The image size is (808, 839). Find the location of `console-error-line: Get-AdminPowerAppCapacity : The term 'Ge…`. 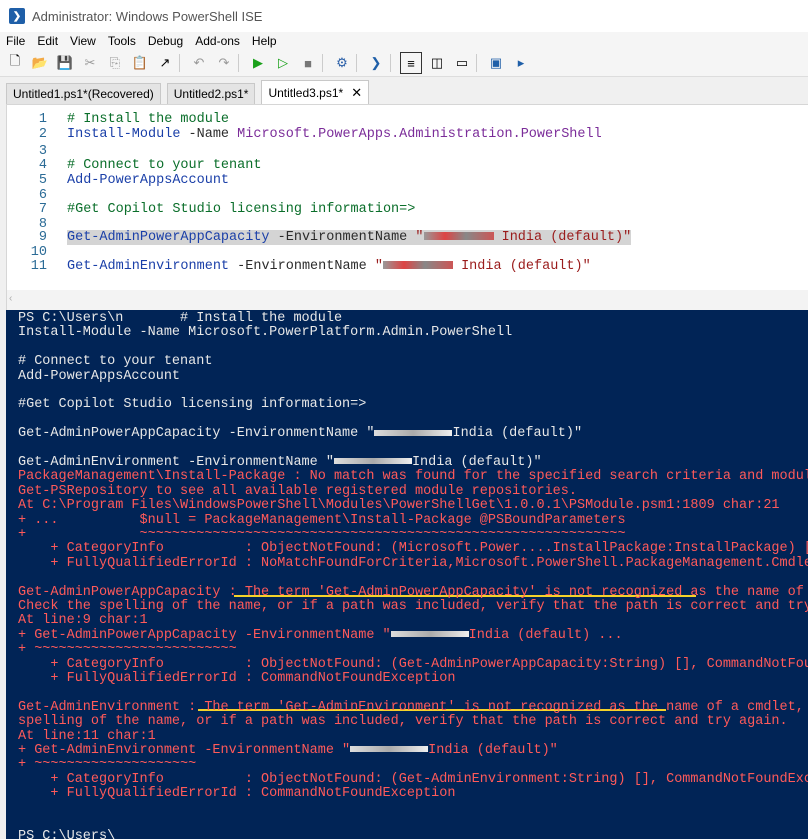

console-error-line: Get-AdminPowerAppCapacity : The term 'Ge… is located at coordinates (413, 592).